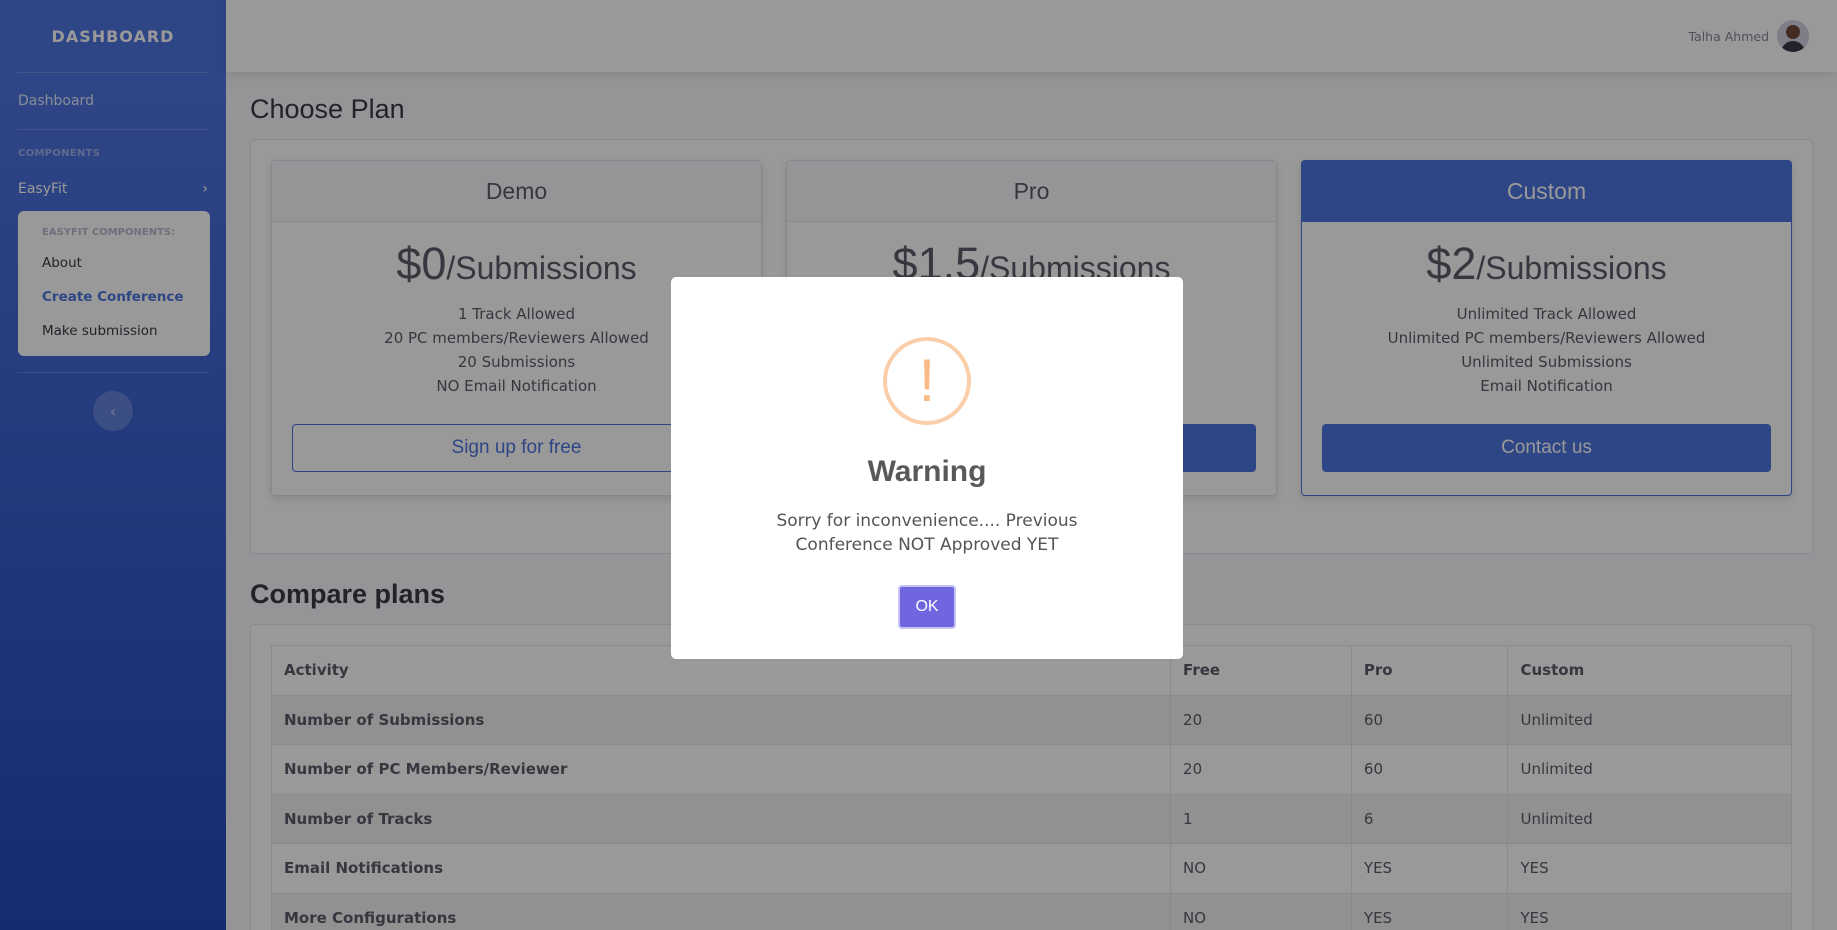  I want to click on exclamation-icon: !, so click(927, 381).